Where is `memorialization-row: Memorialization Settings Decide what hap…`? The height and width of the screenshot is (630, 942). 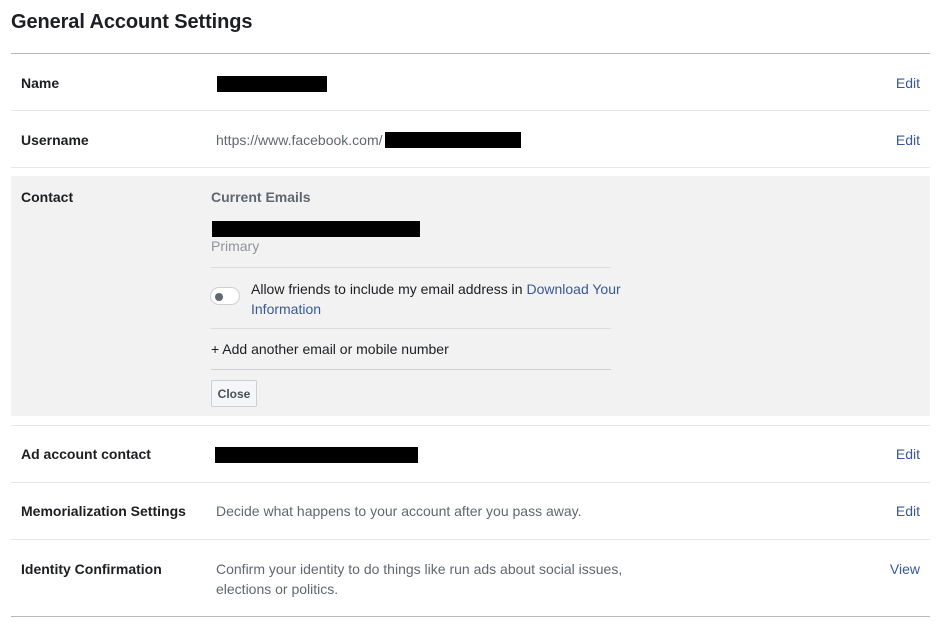
memorialization-row: Memorialization Settings Decide what hap… is located at coordinates (470, 511).